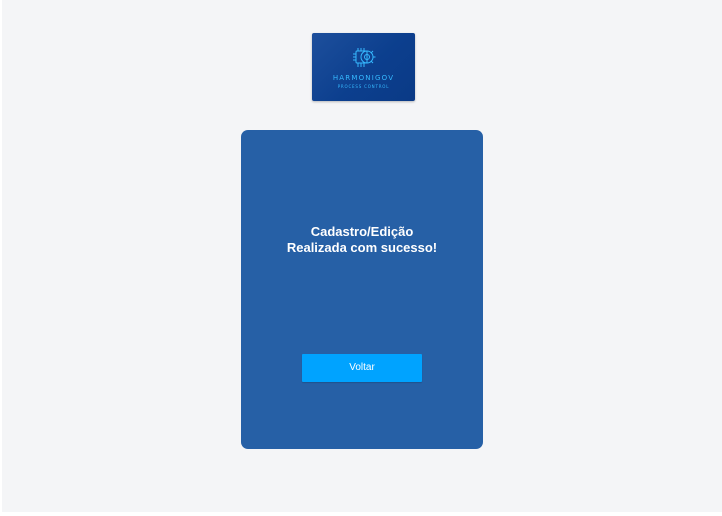 The width and height of the screenshot is (722, 516). I want to click on logo-subtitle: PROCESS CONTROL, so click(363, 86).